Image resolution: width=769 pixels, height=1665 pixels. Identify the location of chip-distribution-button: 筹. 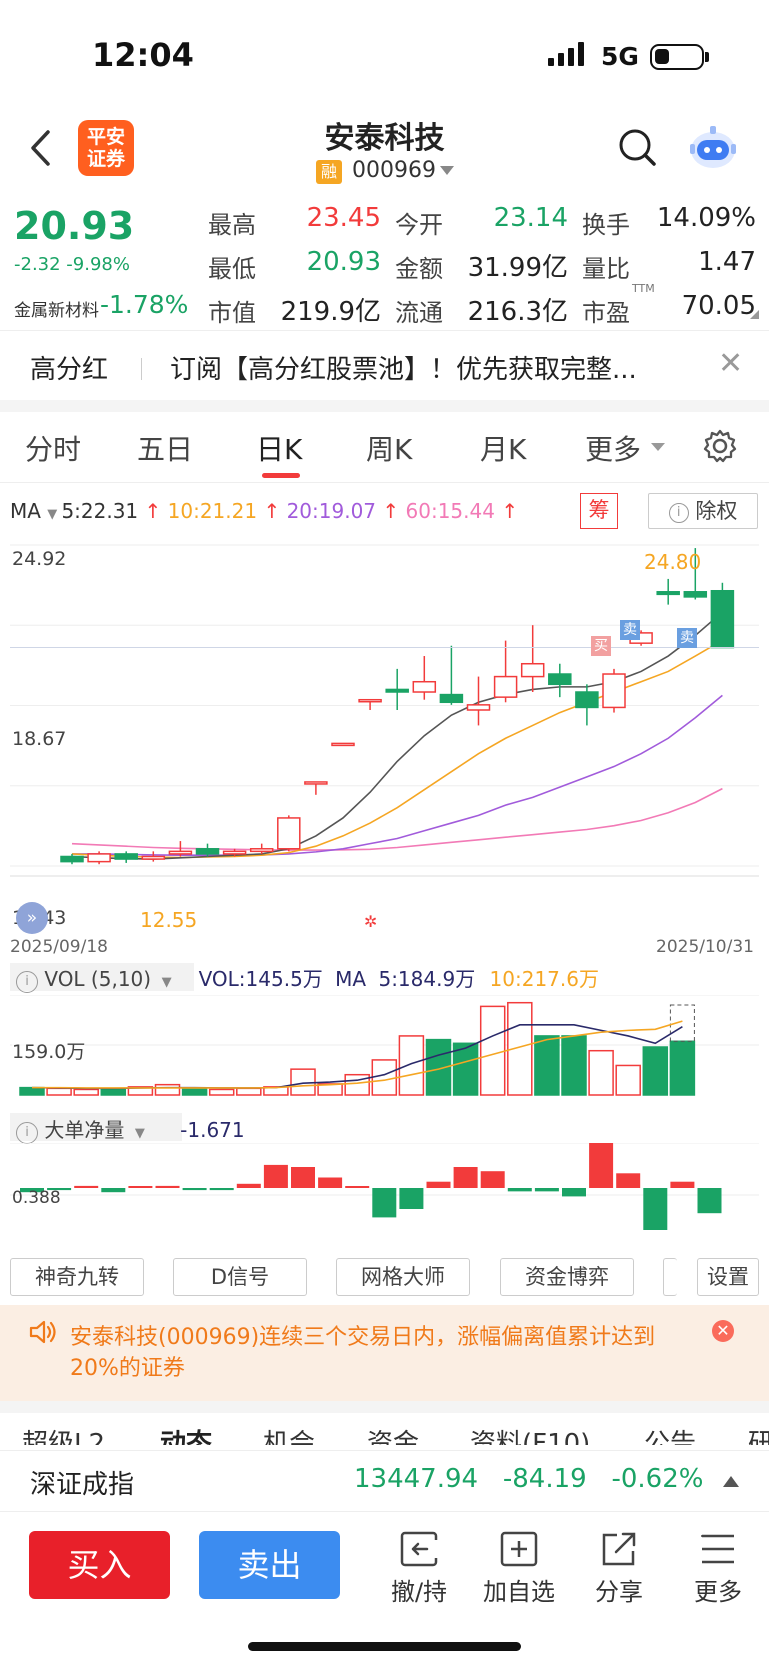
(599, 511).